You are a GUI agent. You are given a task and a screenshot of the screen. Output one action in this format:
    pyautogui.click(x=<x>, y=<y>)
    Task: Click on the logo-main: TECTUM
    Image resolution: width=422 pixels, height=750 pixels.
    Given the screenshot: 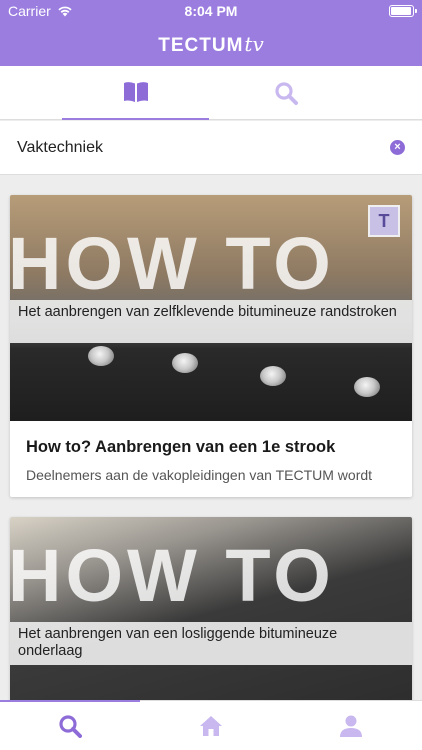 What is the action you would take?
    pyautogui.click(x=201, y=45)
    